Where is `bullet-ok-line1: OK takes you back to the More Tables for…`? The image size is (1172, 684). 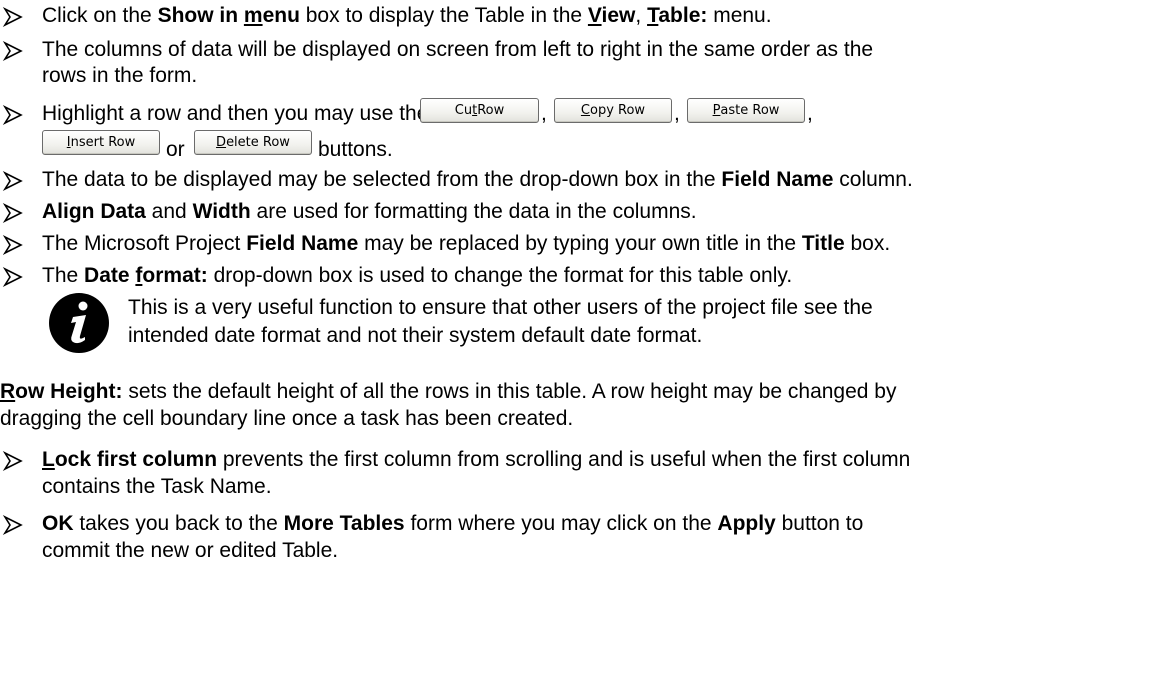
bullet-ok-line1: OK takes you back to the More Tables for… is located at coordinates (453, 523).